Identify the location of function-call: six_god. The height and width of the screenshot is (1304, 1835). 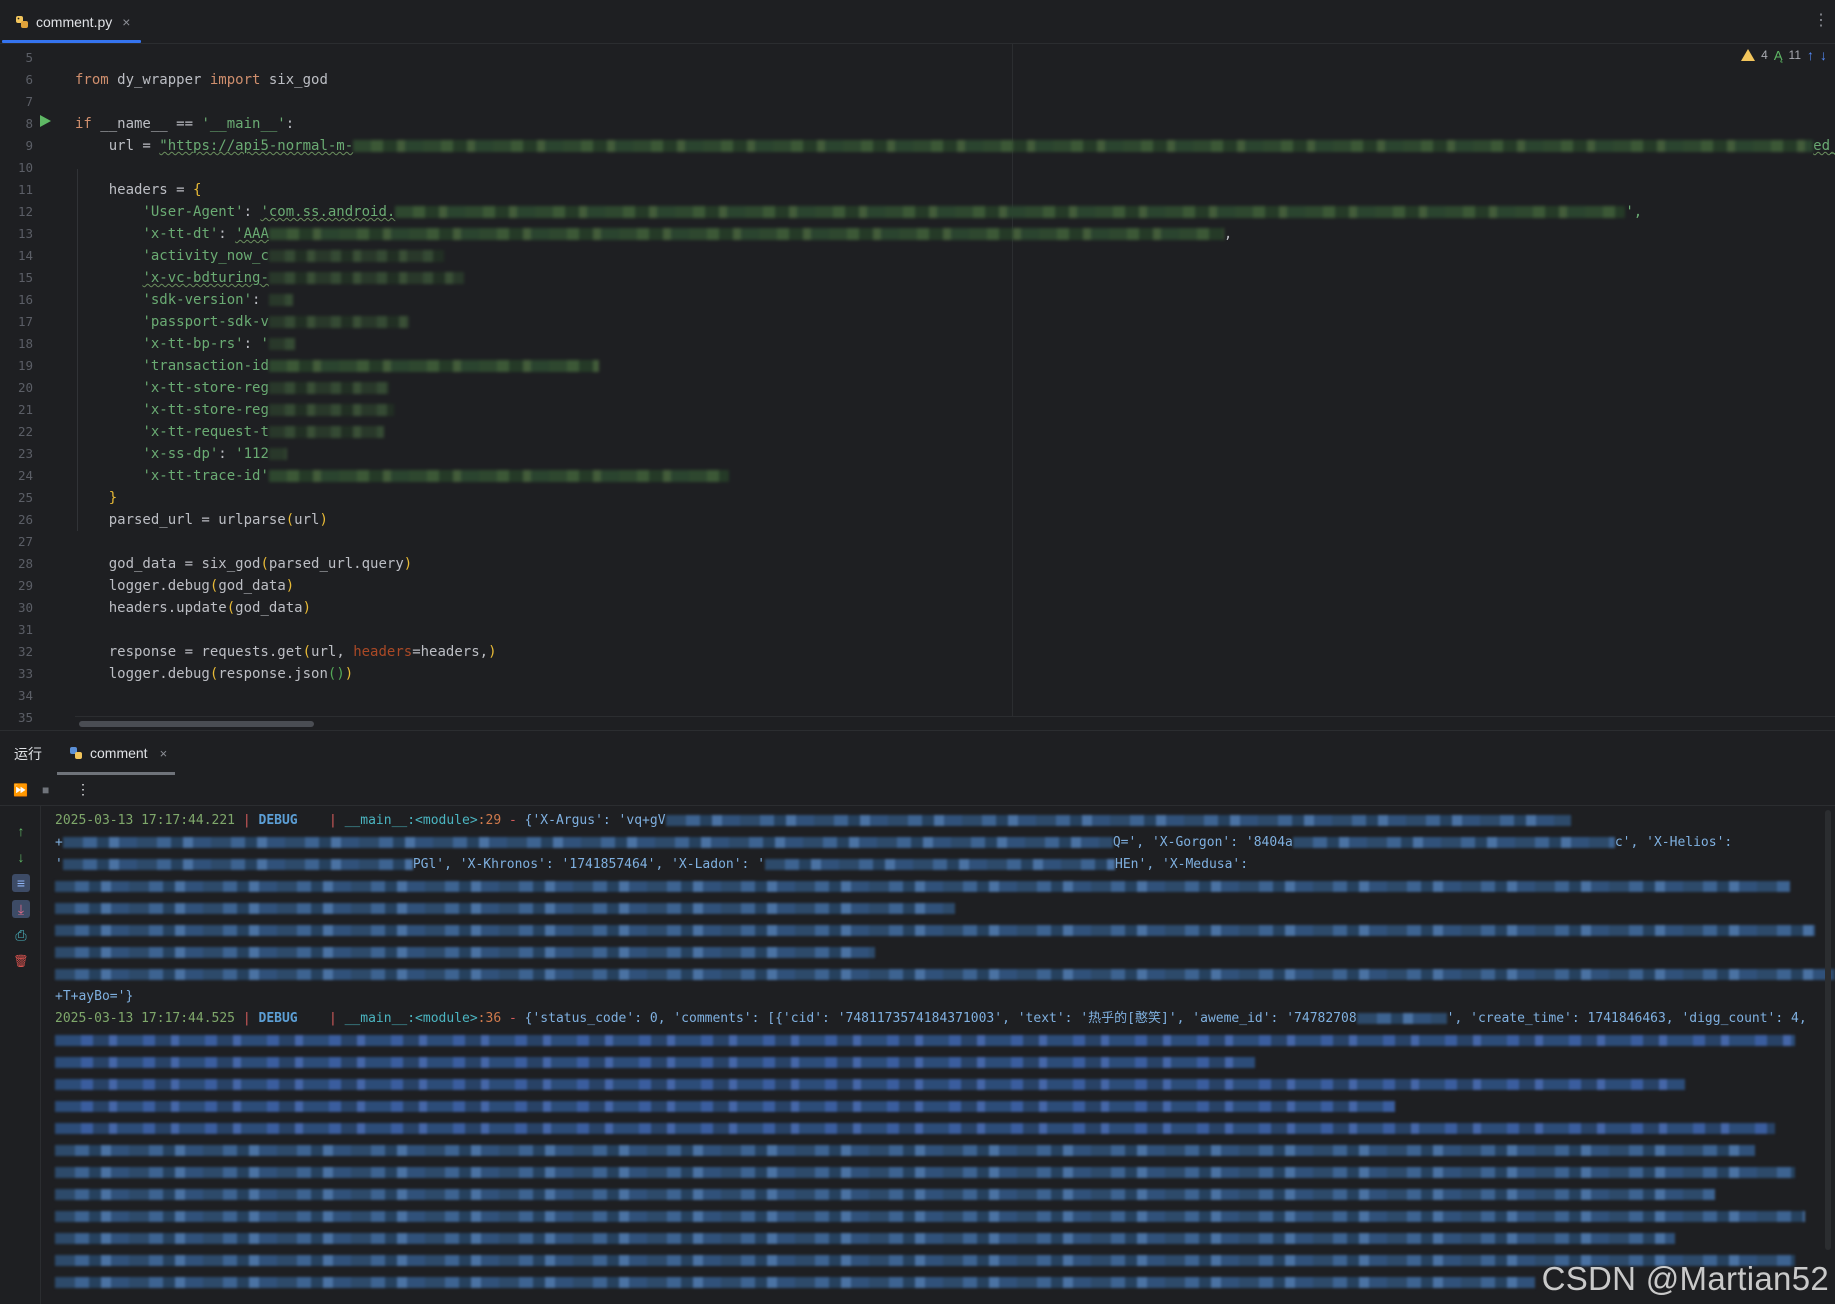
(231, 564).